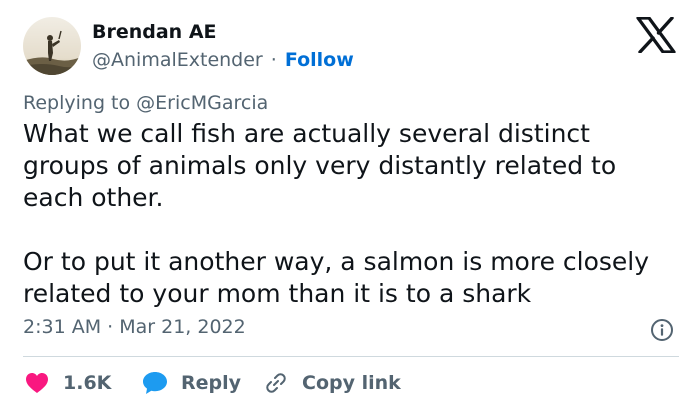 Image resolution: width=700 pixels, height=410 pixels. What do you see at coordinates (351, 383) in the screenshot?
I see `copy-link-label: Copy link` at bounding box center [351, 383].